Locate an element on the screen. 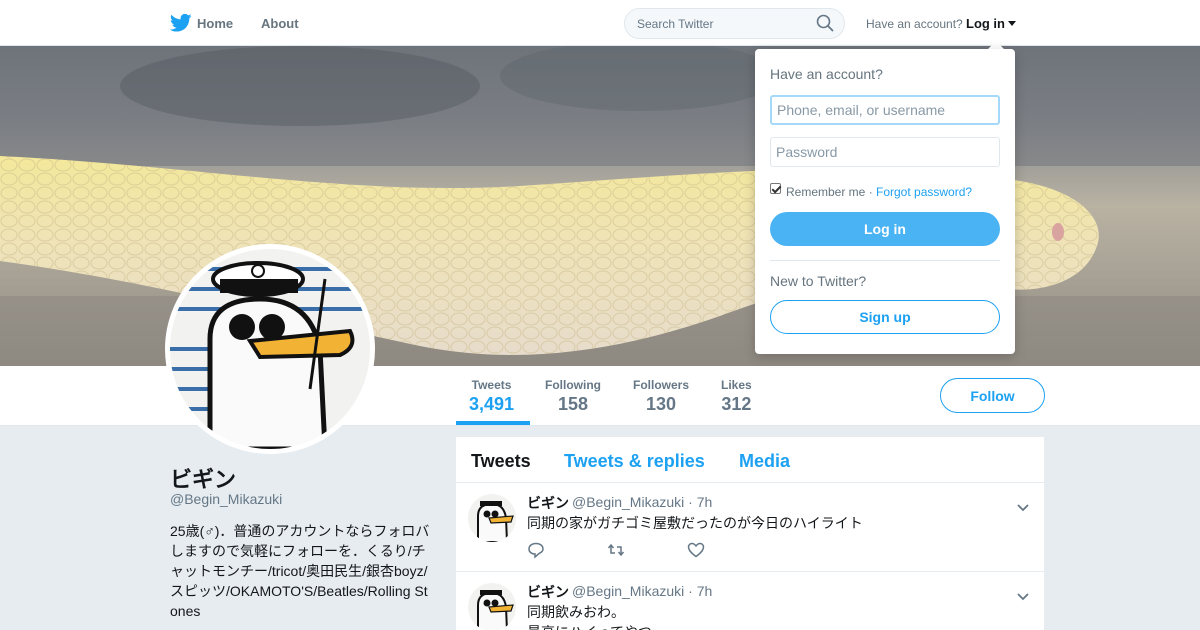  profile-name: ビギン is located at coordinates (203, 479).